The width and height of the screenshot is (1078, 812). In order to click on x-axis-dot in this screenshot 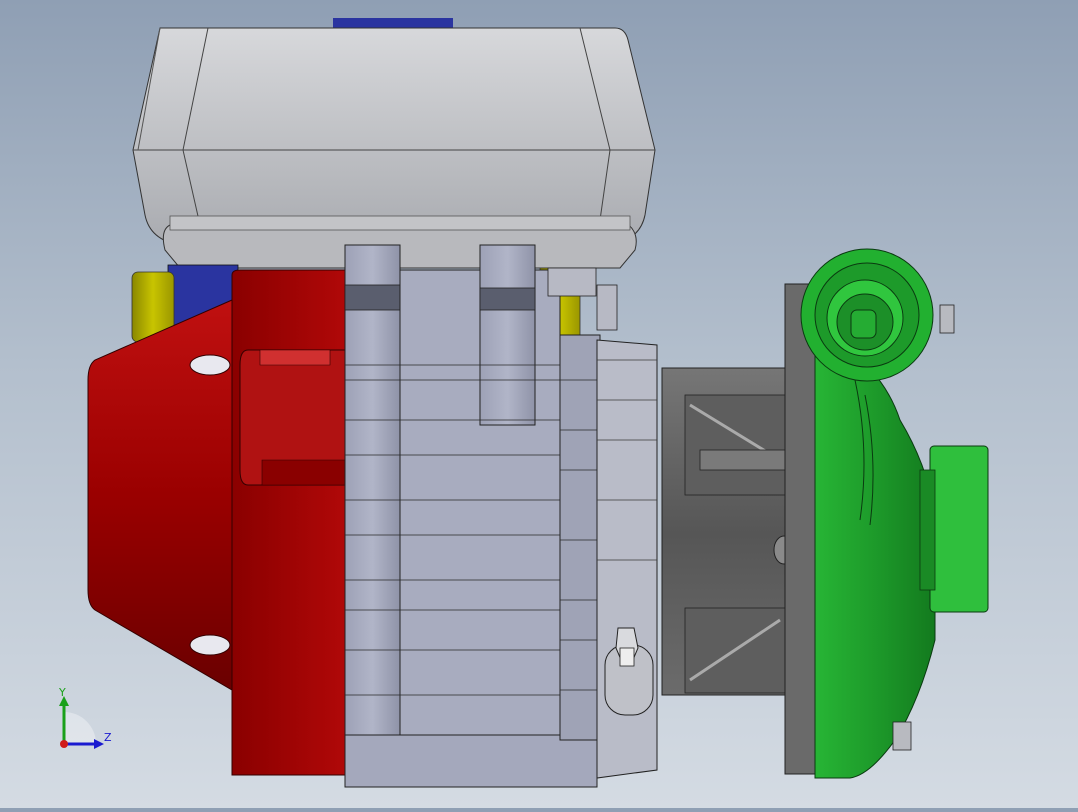, I will do `click(64, 744)`.